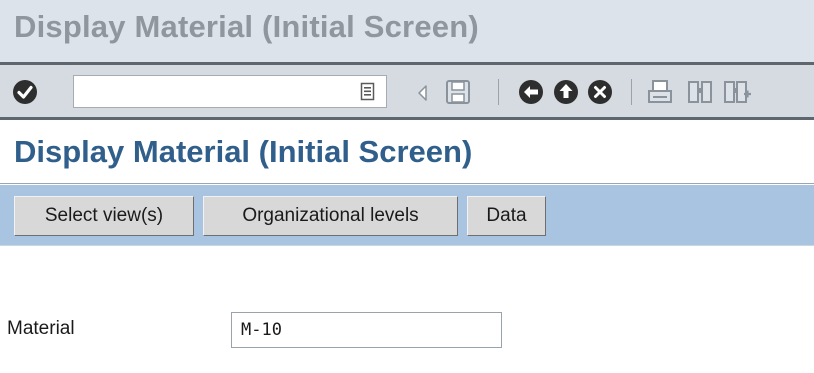 This screenshot has height=373, width=814. Describe the element at coordinates (41, 328) in the screenshot. I see `material-label: Material` at that location.